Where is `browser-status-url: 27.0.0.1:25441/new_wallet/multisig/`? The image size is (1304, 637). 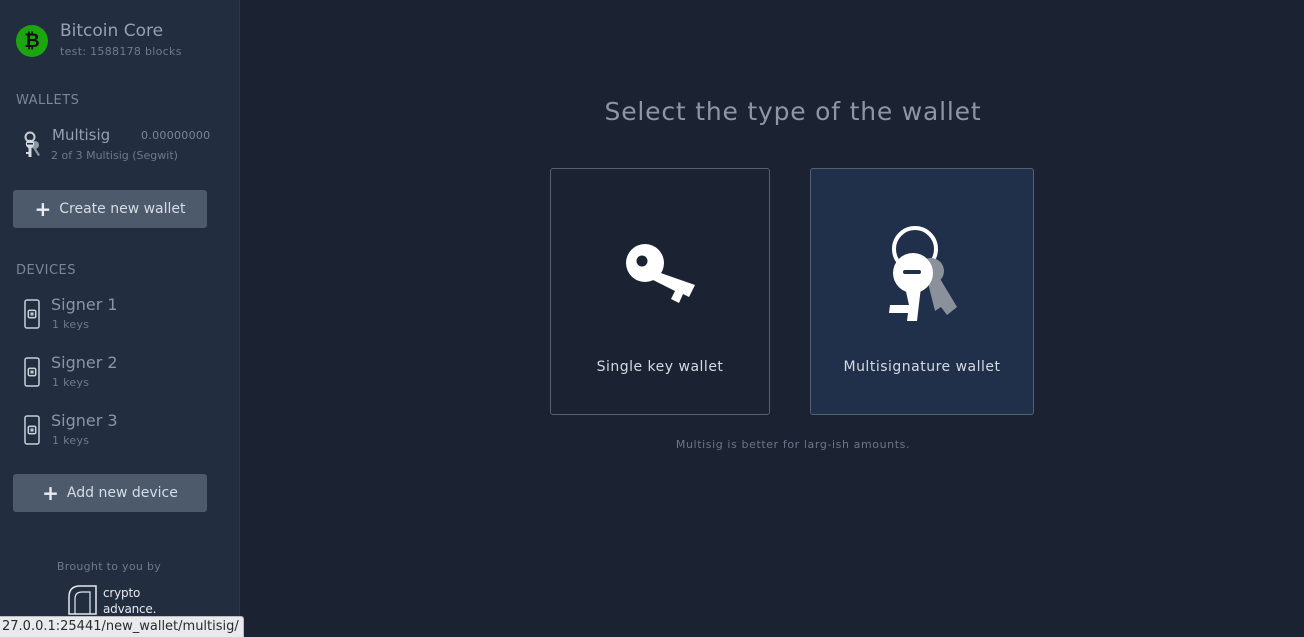
browser-status-url: 27.0.0.1:25441/new_wallet/multisig/ is located at coordinates (122, 626).